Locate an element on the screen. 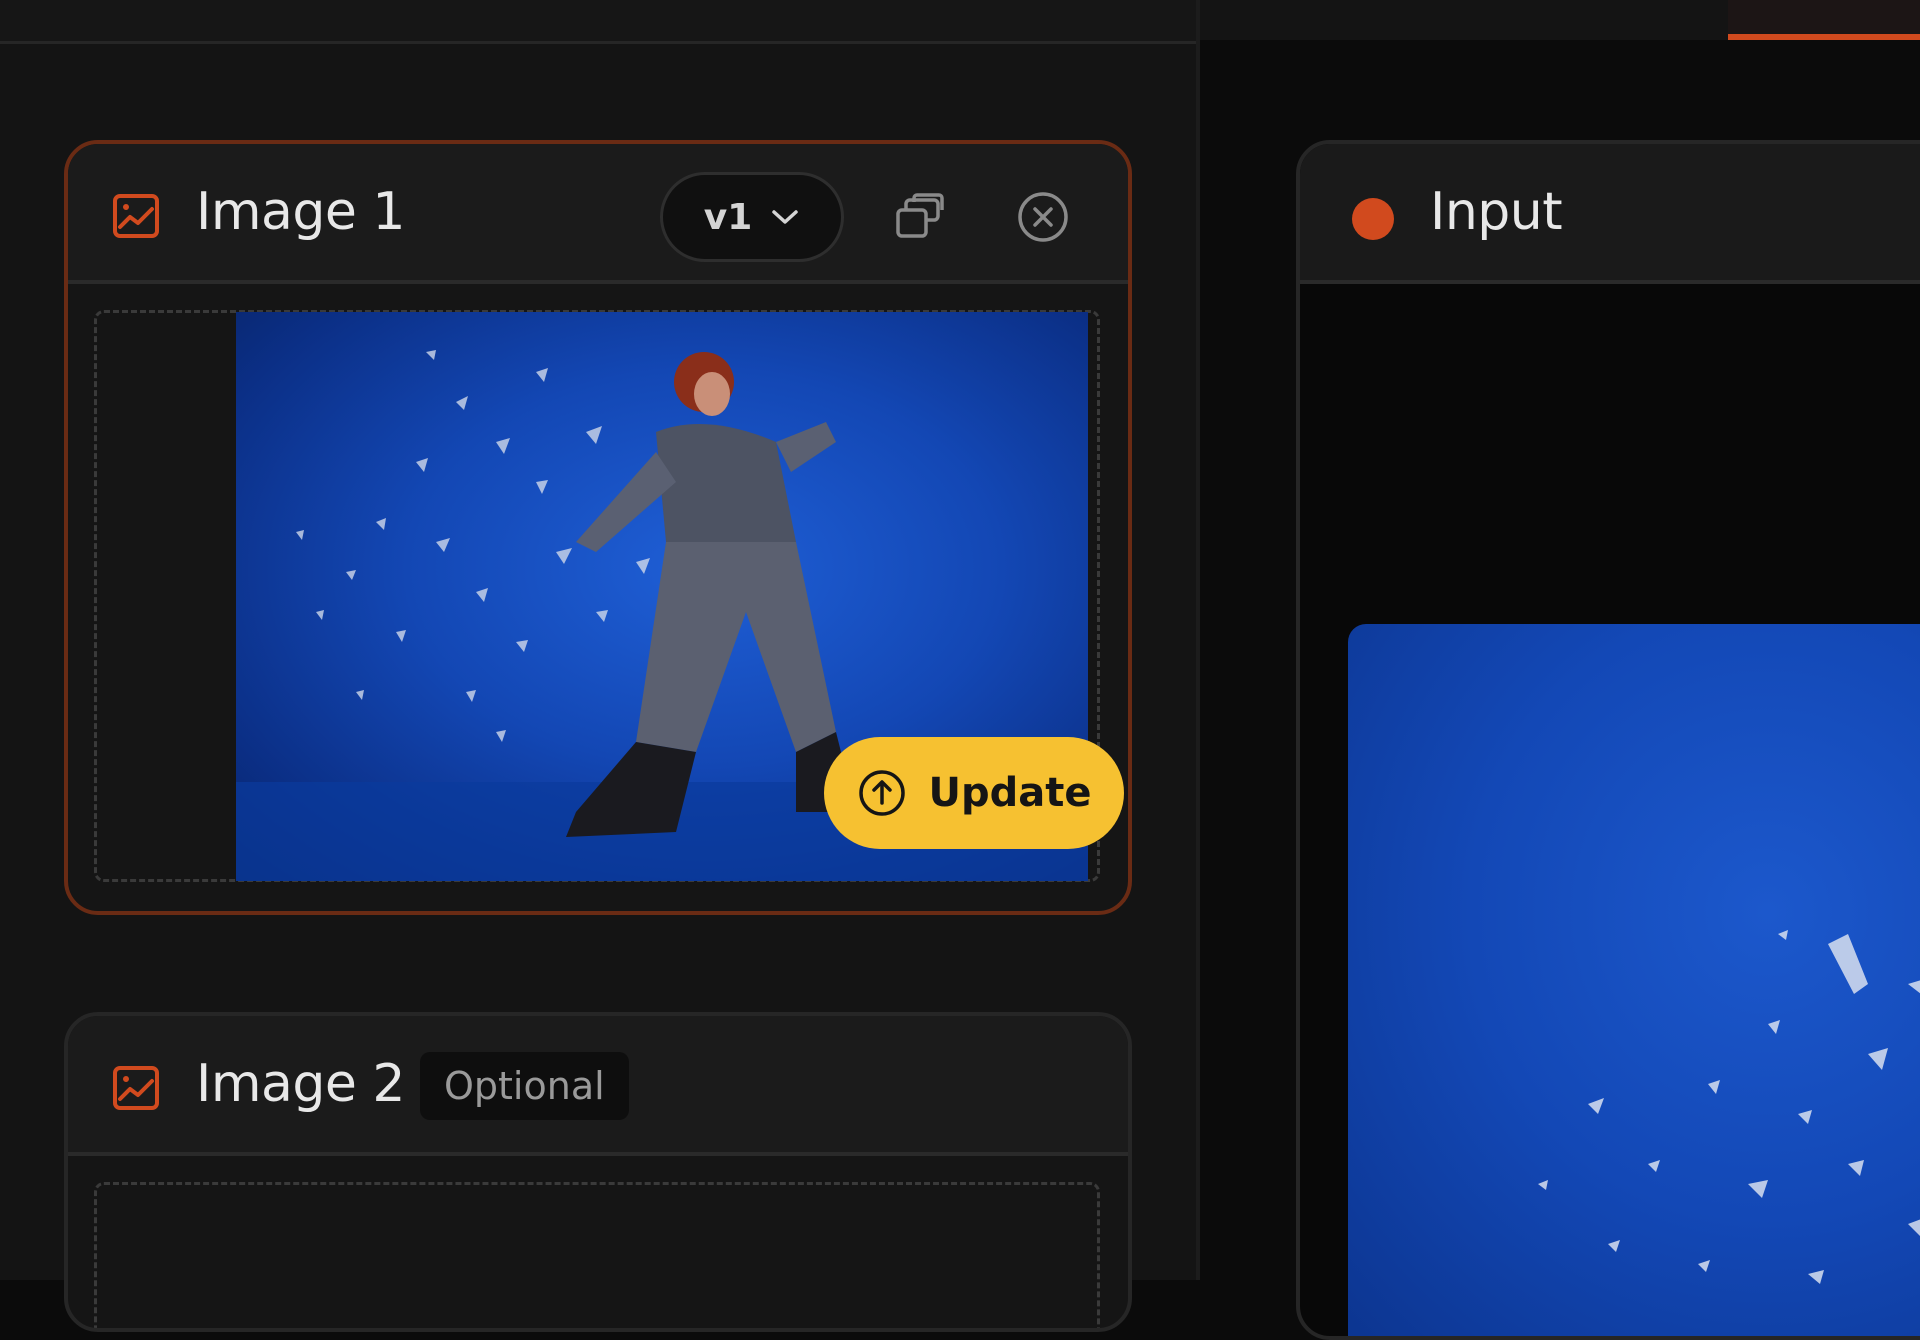  image-2-drop-zone is located at coordinates (597, 1255).